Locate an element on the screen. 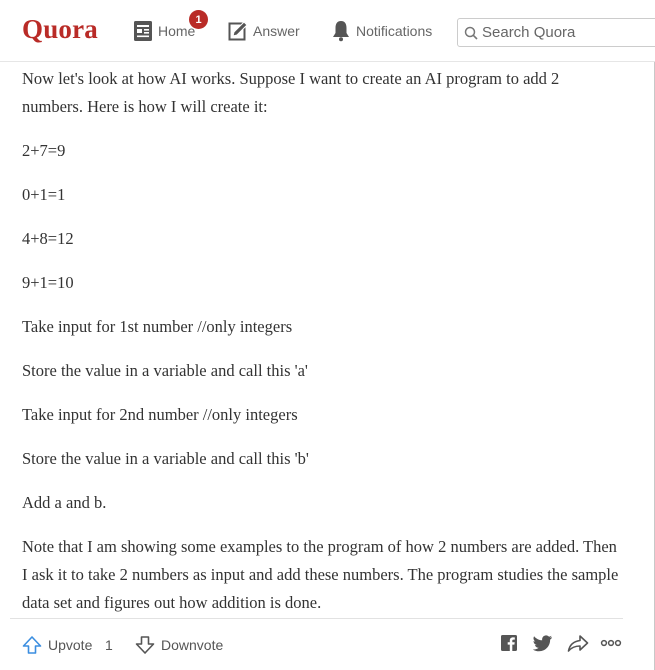  downvote-arrow-icon is located at coordinates (145, 645).